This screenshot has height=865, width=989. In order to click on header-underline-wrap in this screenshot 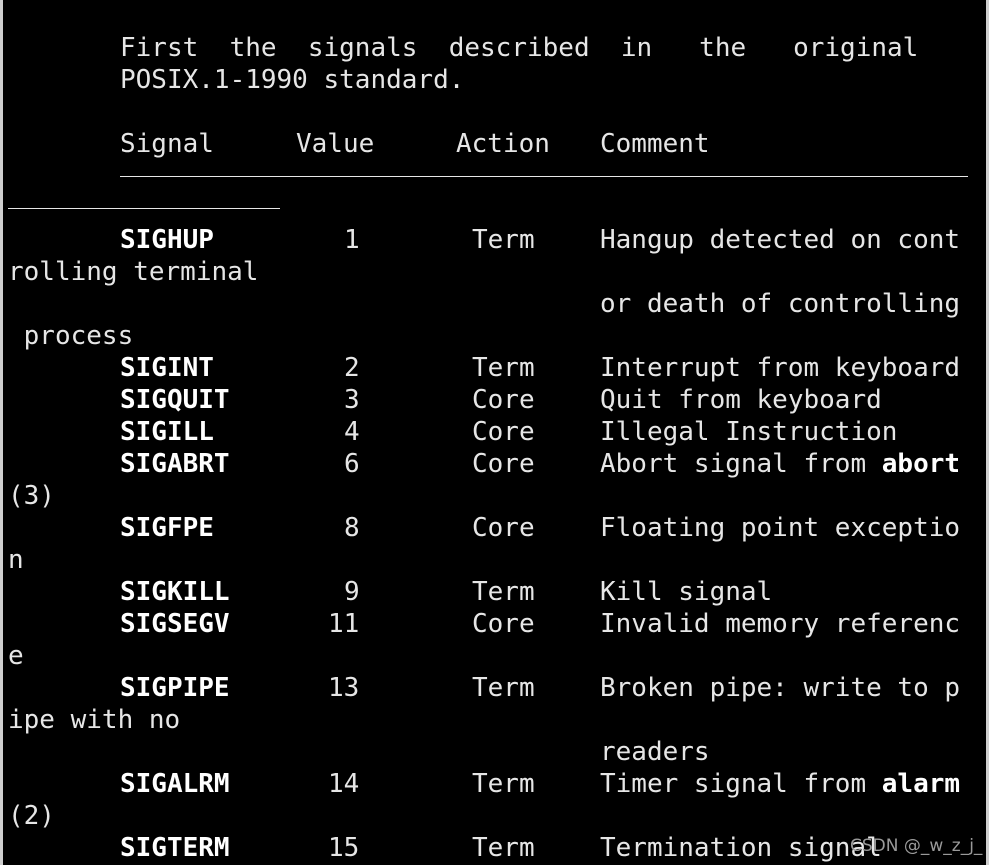, I will do `click(144, 208)`.